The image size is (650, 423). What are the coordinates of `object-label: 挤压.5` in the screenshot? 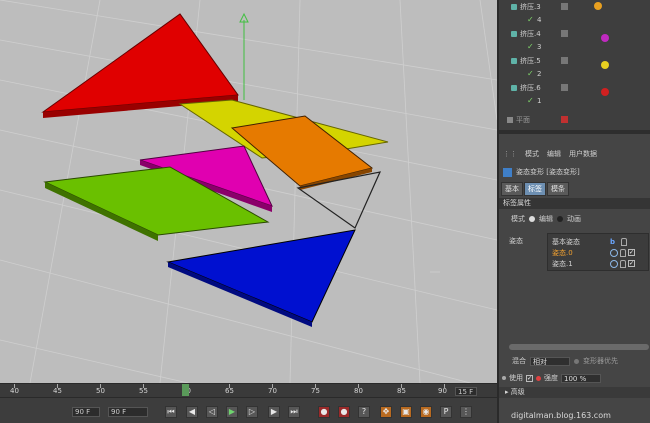 It's located at (530, 60).